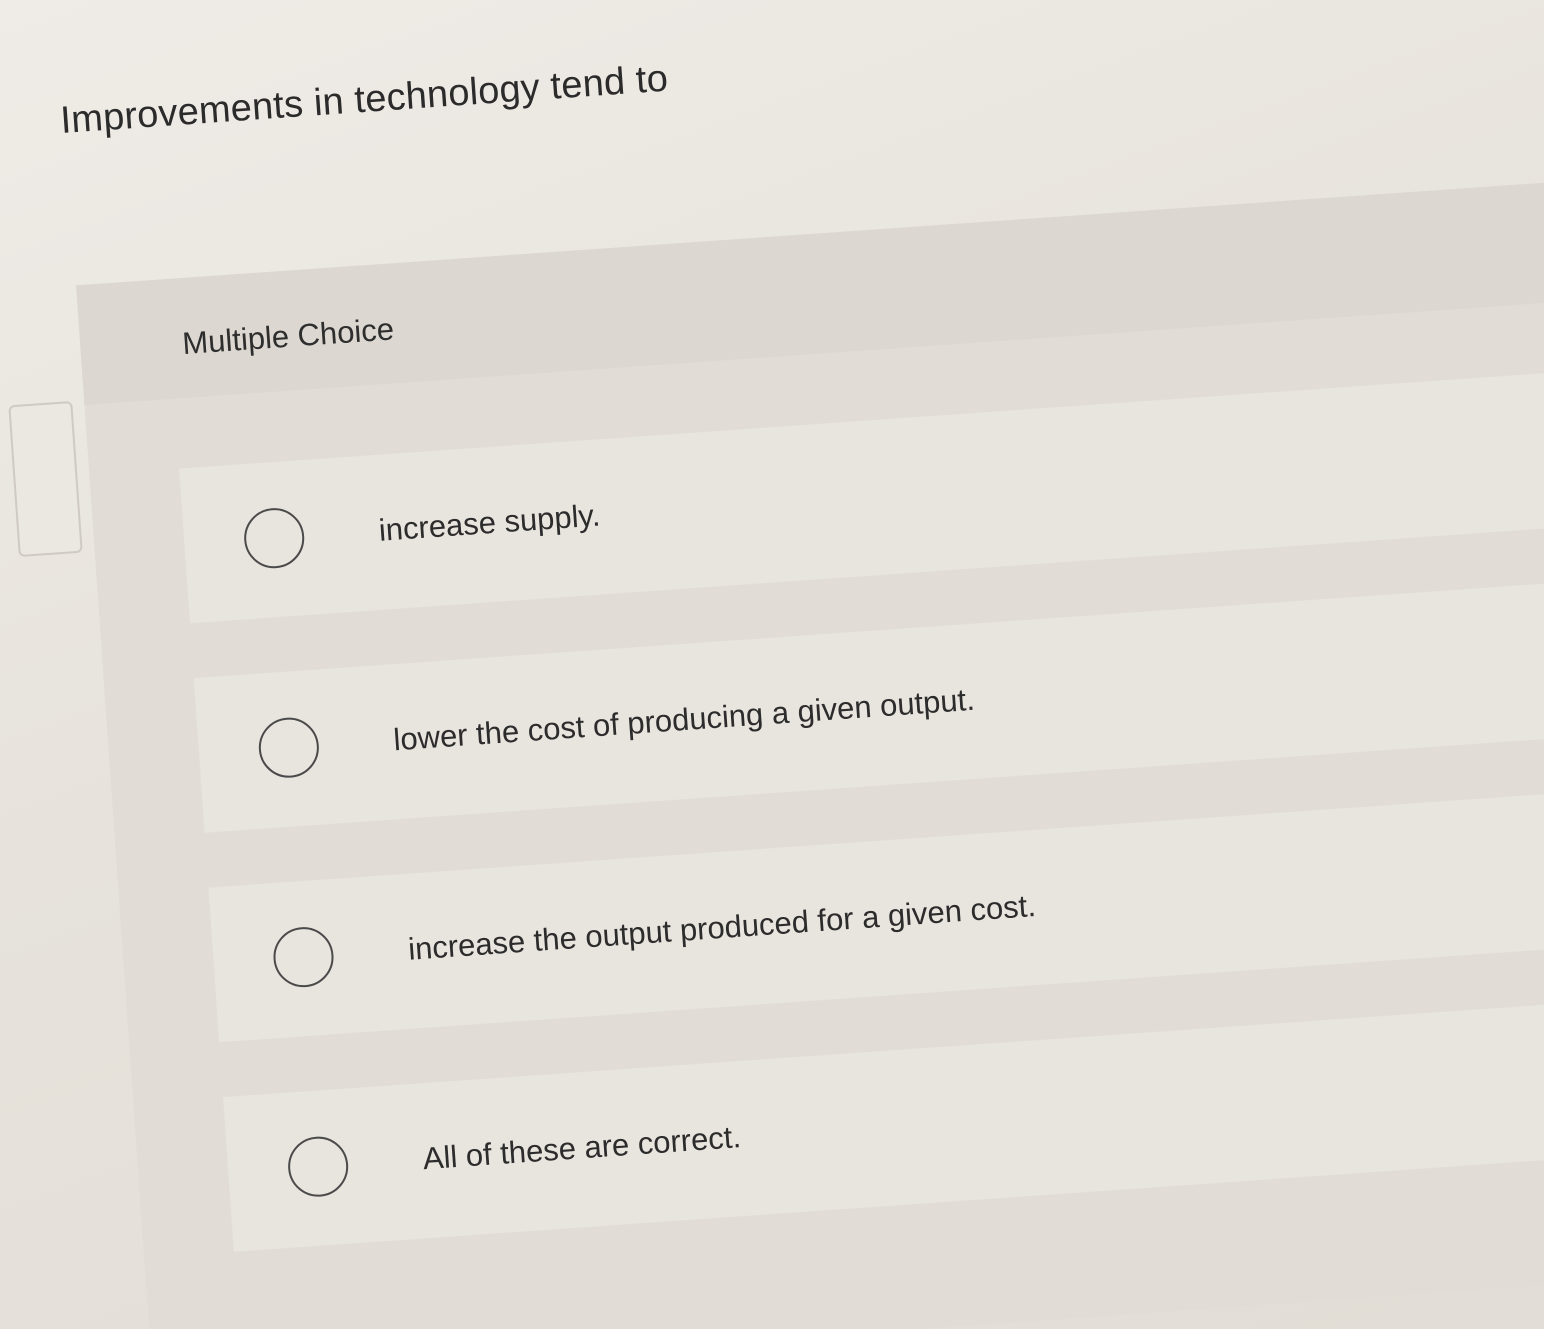 The height and width of the screenshot is (1329, 1544). Describe the element at coordinates (582, 1147) in the screenshot. I see `answer-option-label: All of these are correct.` at that location.